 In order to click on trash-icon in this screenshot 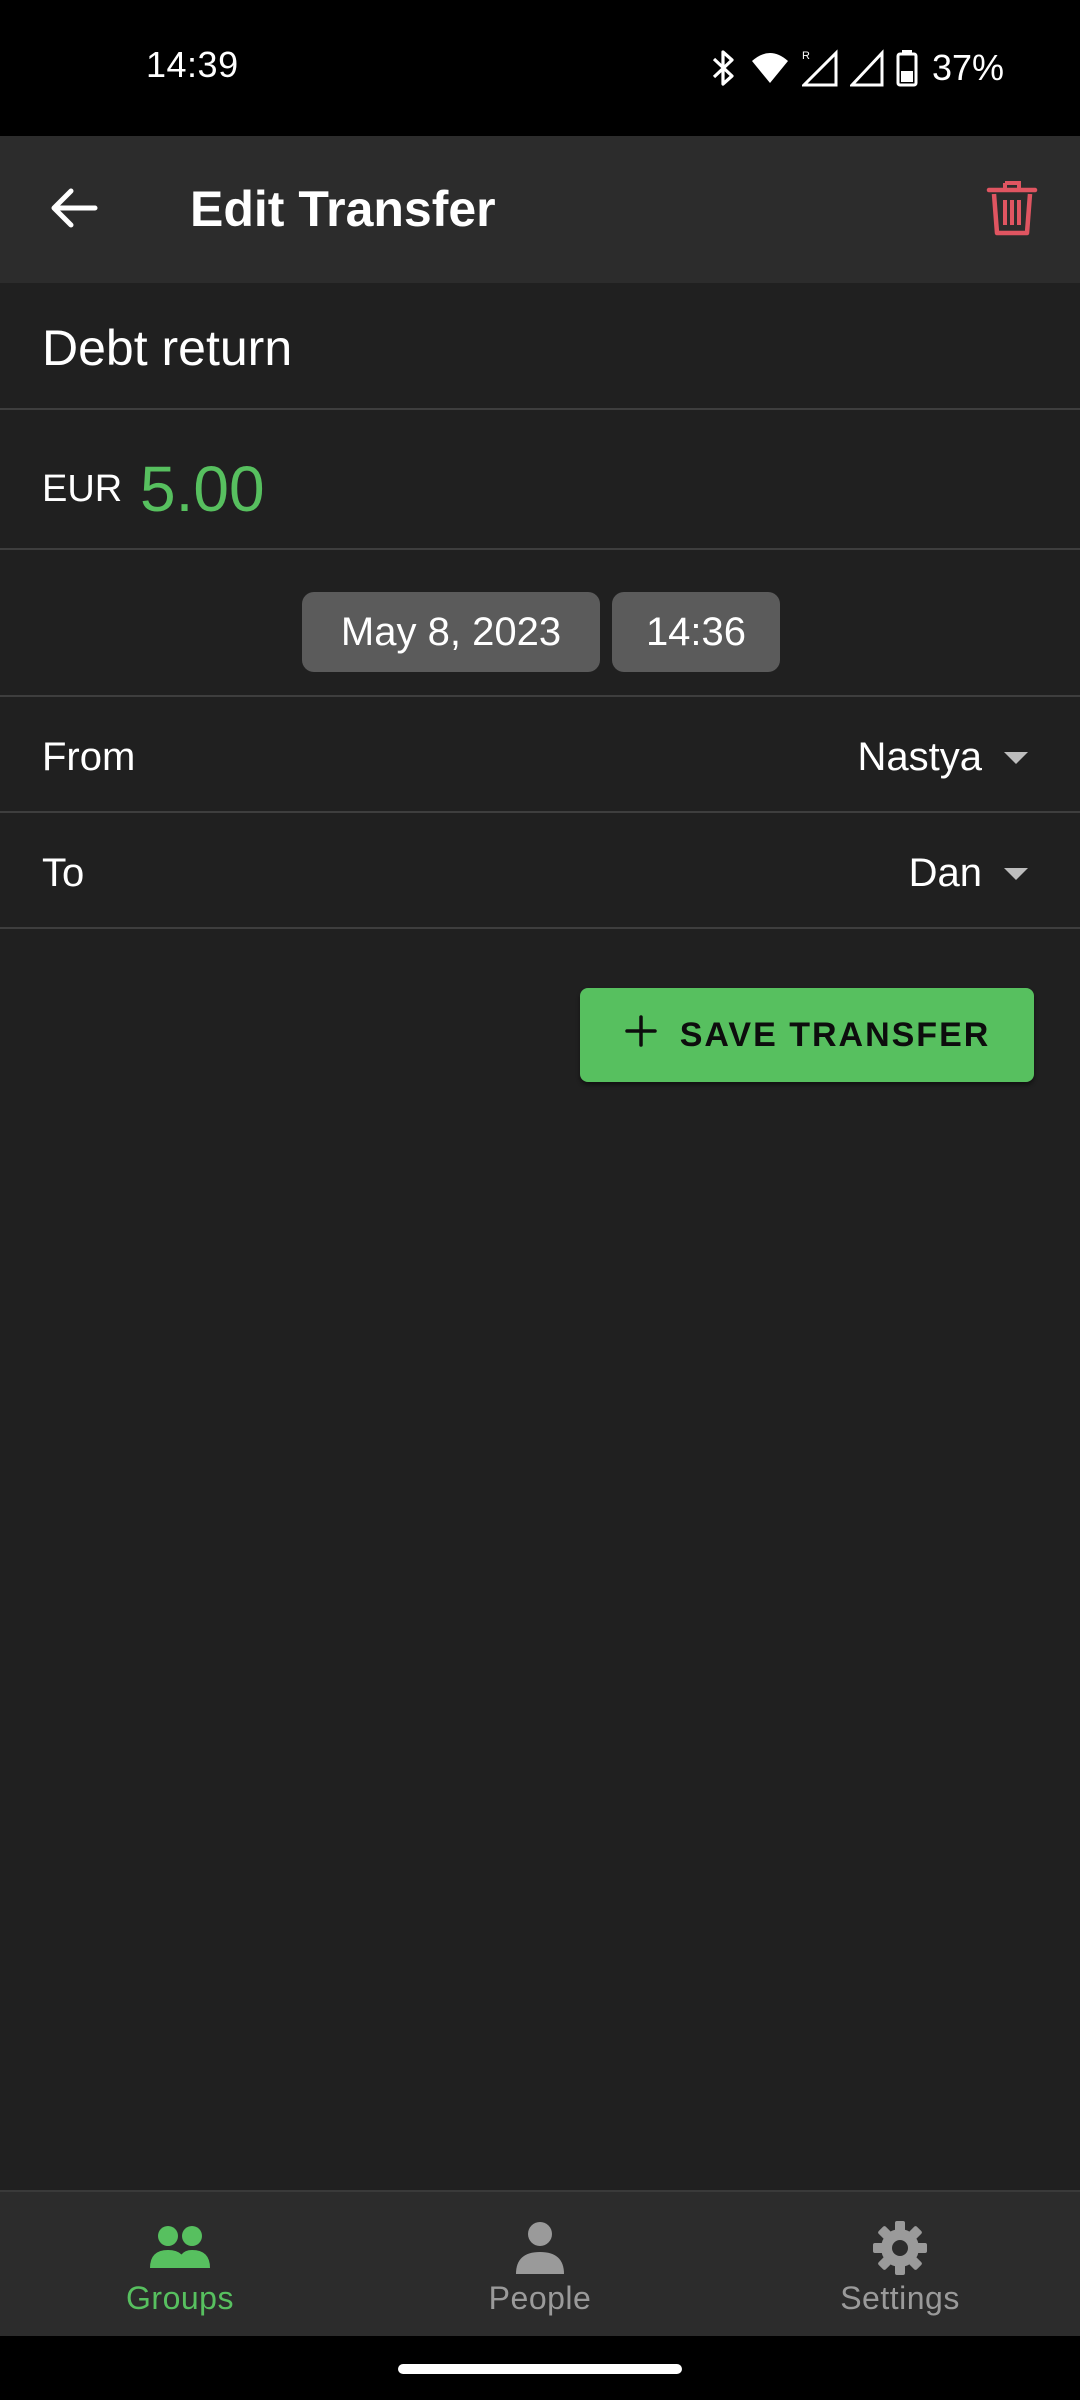, I will do `click(1012, 210)`.